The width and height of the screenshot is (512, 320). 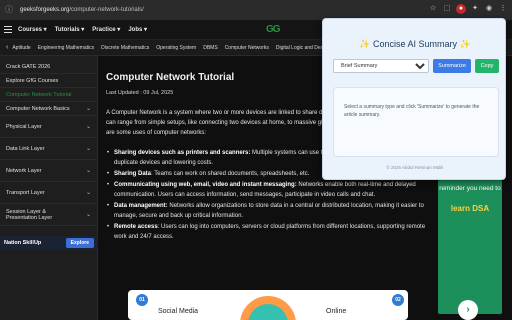 I want to click on last-updated: Last Updated : 09 Jul, 2025, so click(x=140, y=93).